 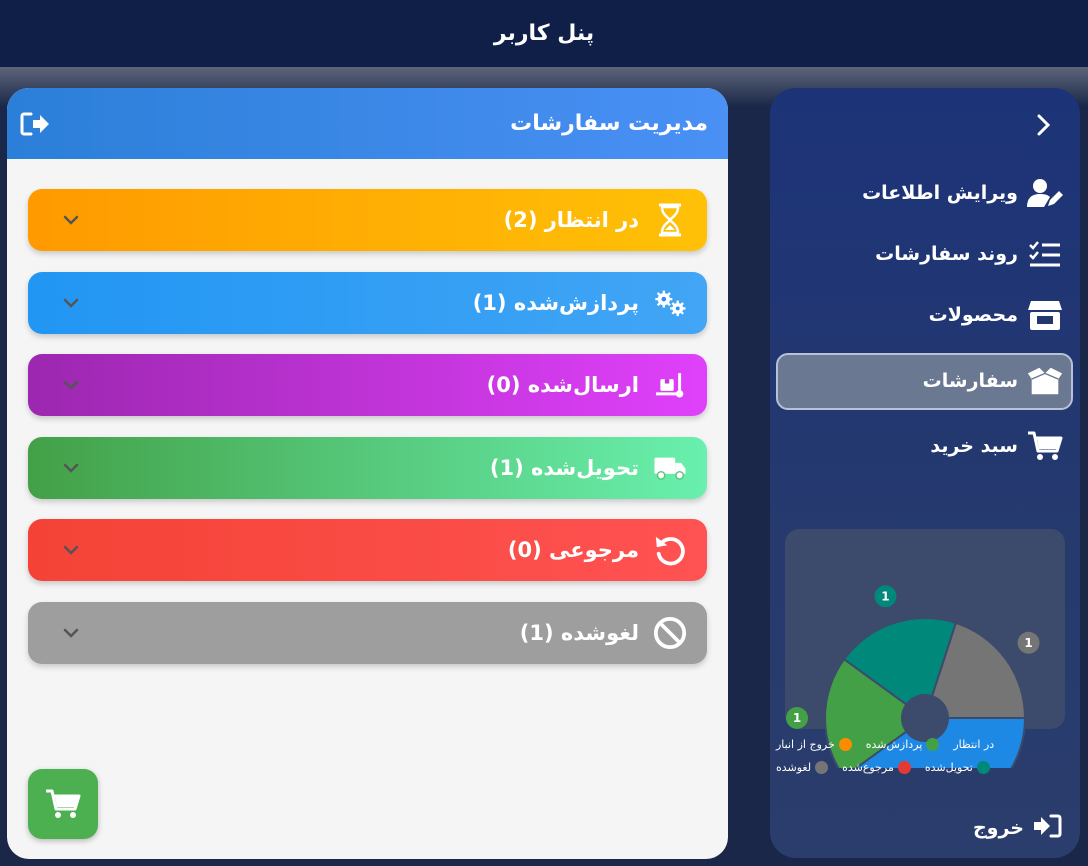 I want to click on status-row-shipped: ارسال‌شده (0), so click(x=367, y=385).